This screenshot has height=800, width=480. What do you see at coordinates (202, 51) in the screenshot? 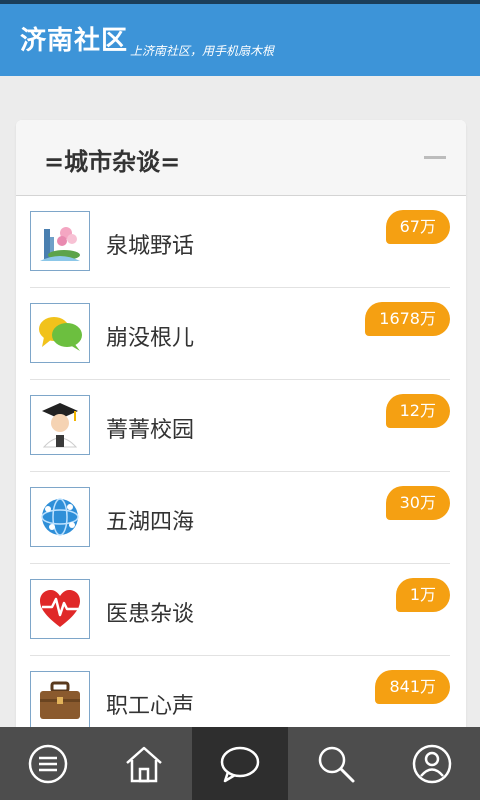
I see `app-slogan: 上济南社区，用手机扇木根` at bounding box center [202, 51].